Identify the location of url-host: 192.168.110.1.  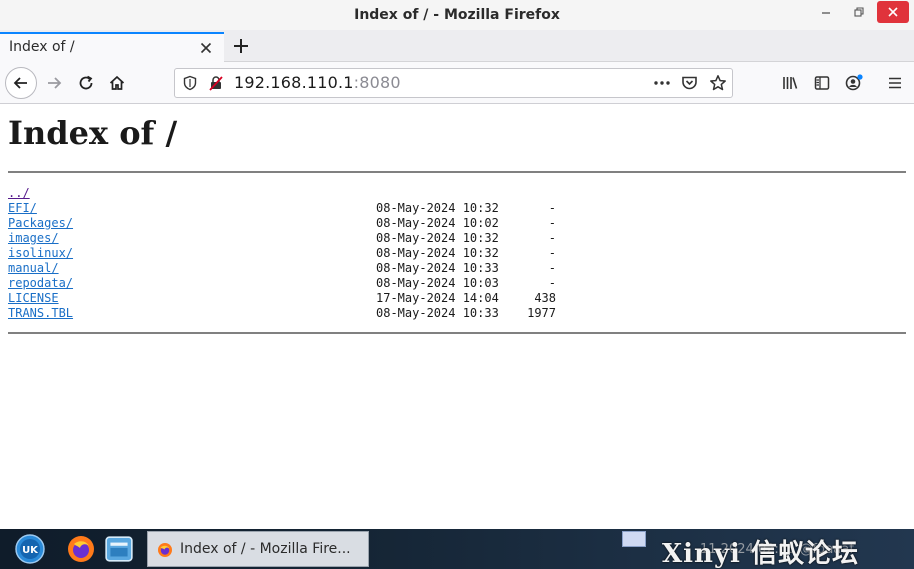
(294, 82).